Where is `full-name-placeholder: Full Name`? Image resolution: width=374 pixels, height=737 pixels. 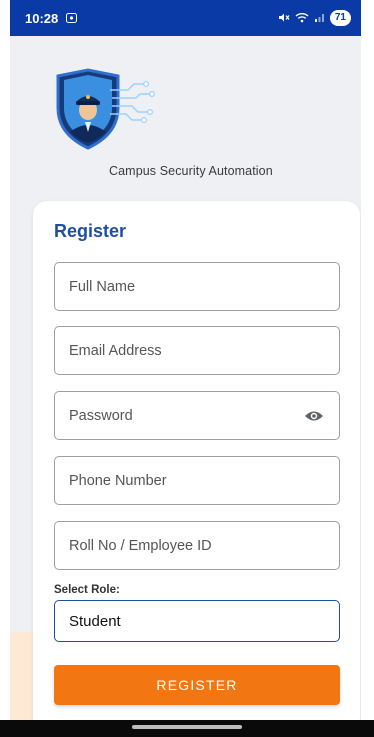 full-name-placeholder: Full Name is located at coordinates (102, 286).